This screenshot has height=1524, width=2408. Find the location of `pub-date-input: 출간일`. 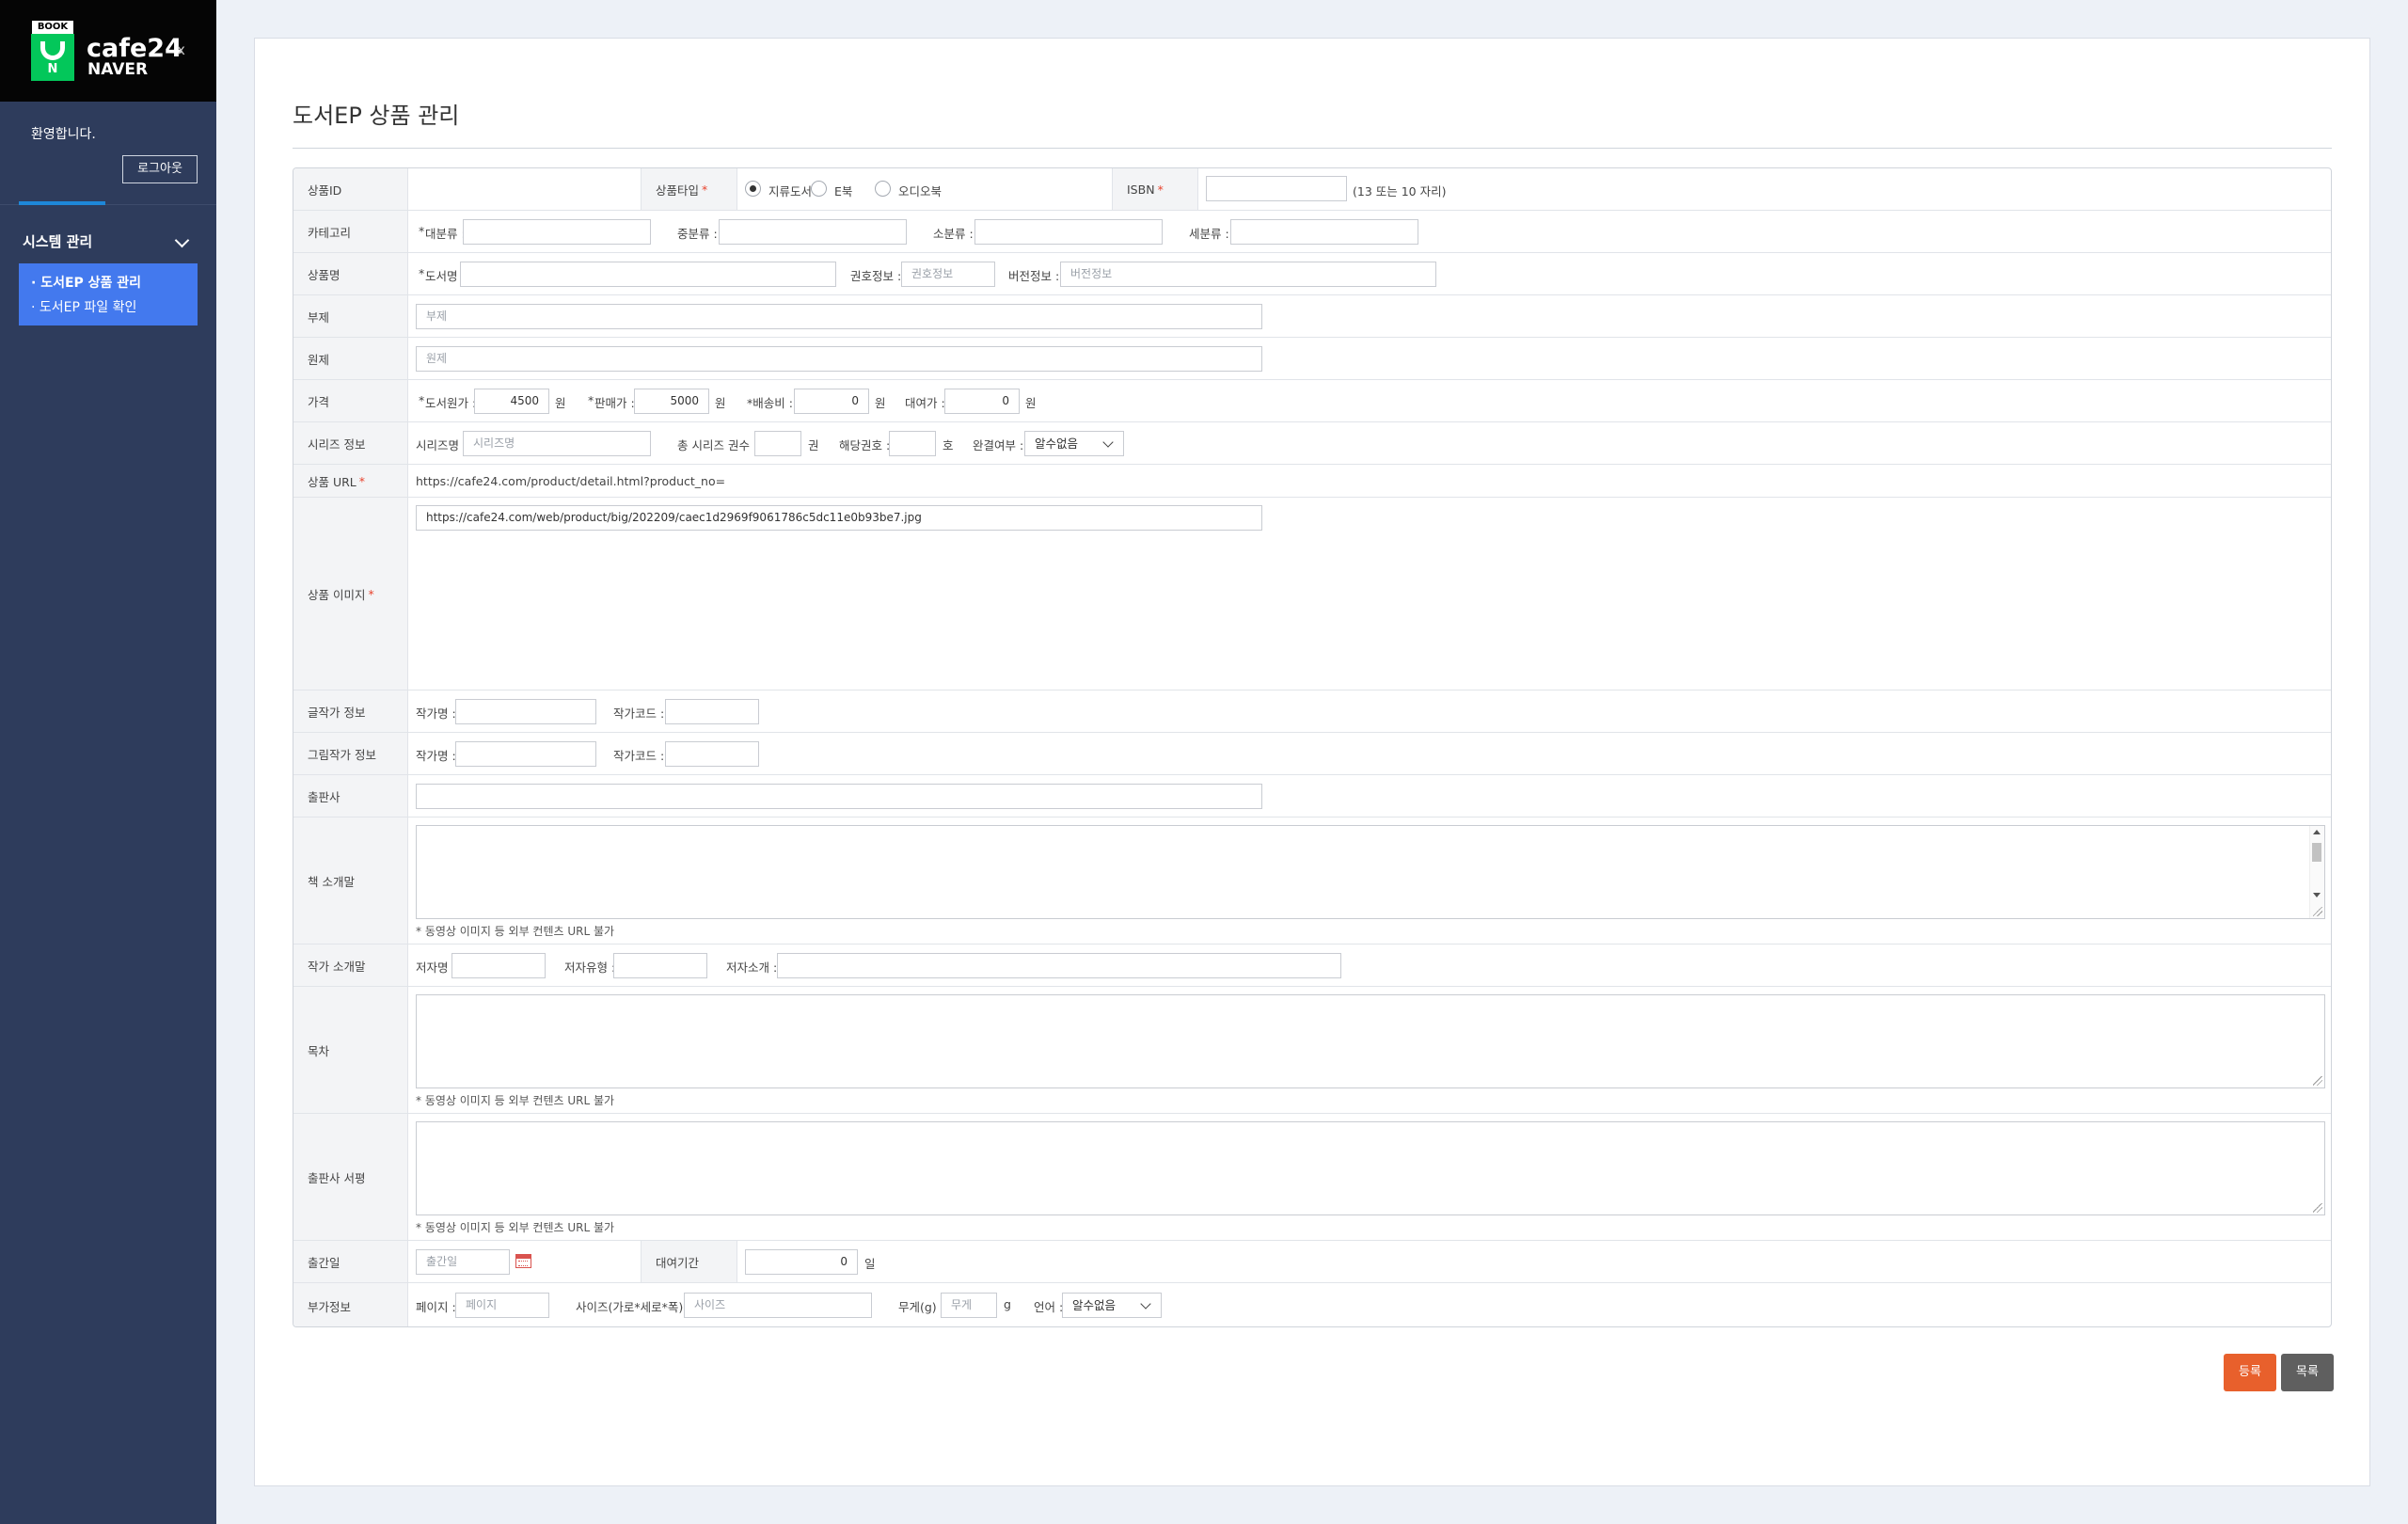

pub-date-input: 출간일 is located at coordinates (463, 1262).